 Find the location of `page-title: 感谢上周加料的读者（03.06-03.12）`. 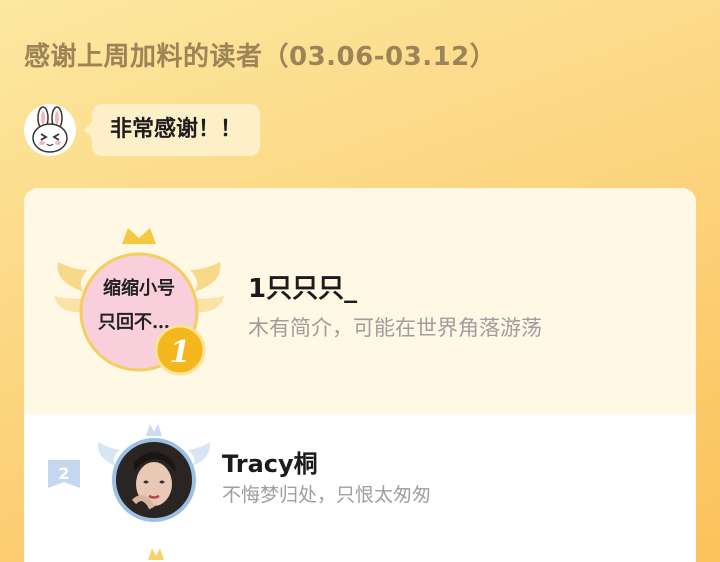

page-title: 感谢上周加料的读者（03.06-03.12） is located at coordinates (260, 57).